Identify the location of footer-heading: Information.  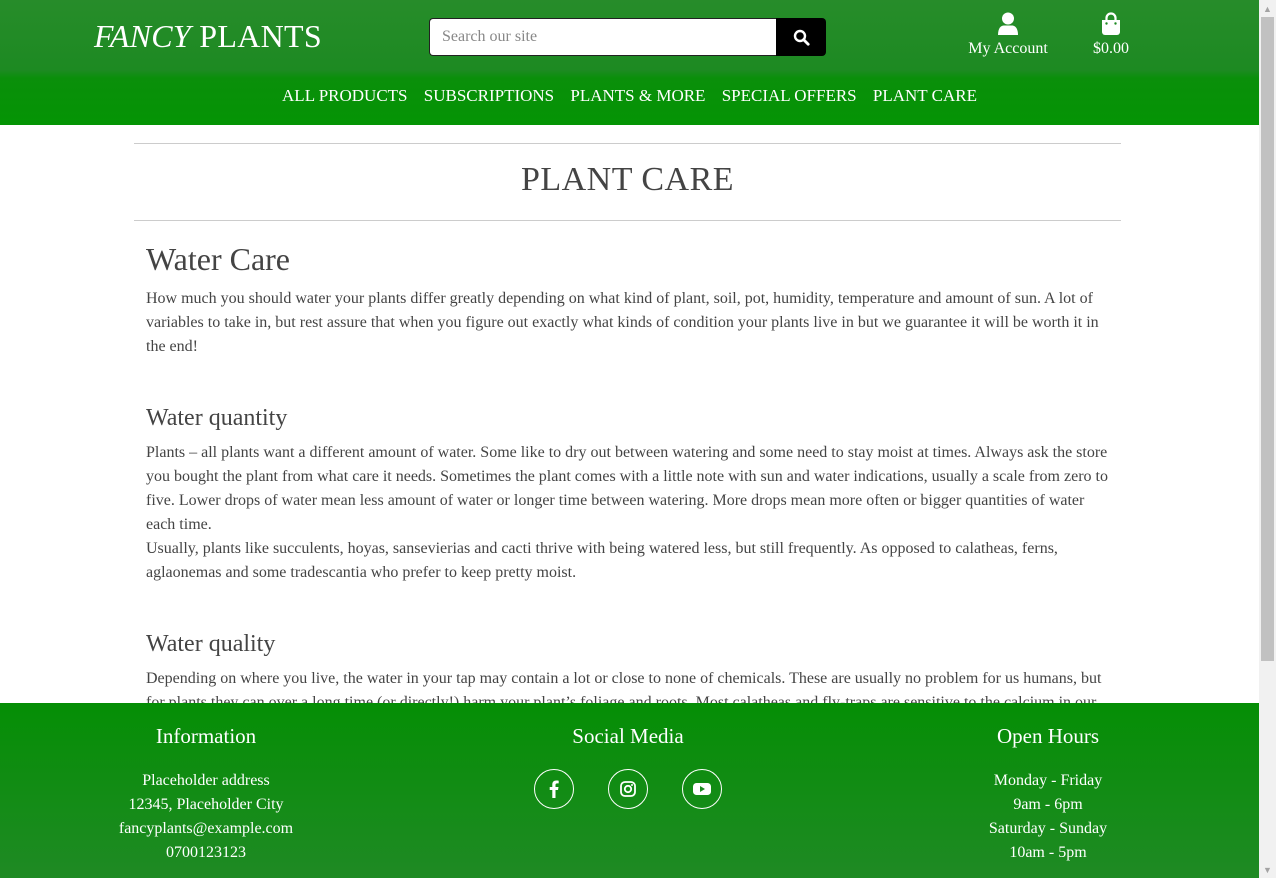
(206, 736).